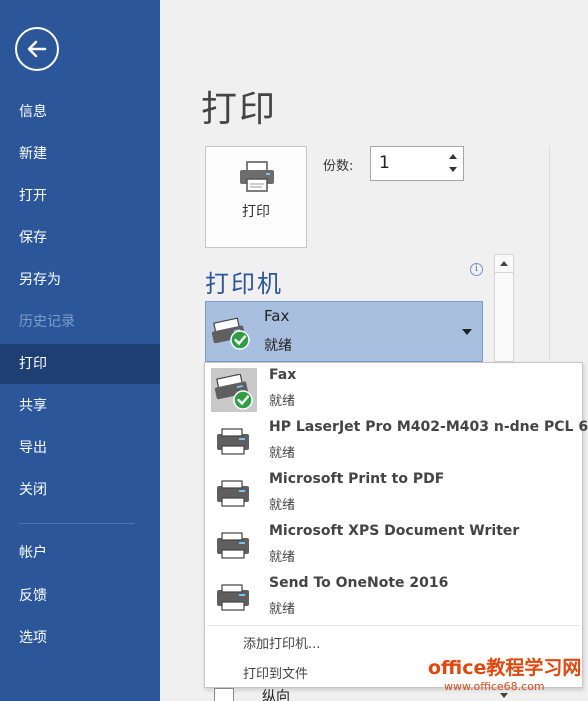 The width and height of the screenshot is (588, 701). I want to click on copies-stepper: 1, so click(417, 163).